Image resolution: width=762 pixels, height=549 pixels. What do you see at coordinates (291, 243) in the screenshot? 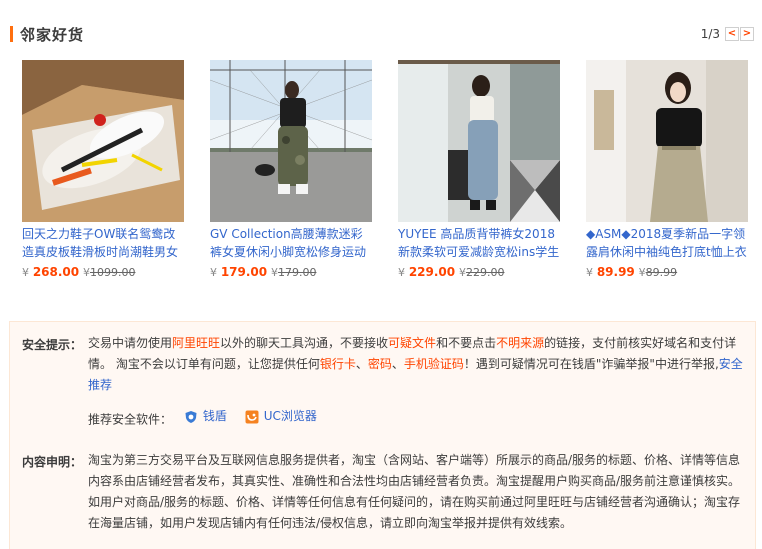
I see `product-title: GV Collection高腰薄款迷彩裤女夏休闲小脚宽松修身运动束` at bounding box center [291, 243].